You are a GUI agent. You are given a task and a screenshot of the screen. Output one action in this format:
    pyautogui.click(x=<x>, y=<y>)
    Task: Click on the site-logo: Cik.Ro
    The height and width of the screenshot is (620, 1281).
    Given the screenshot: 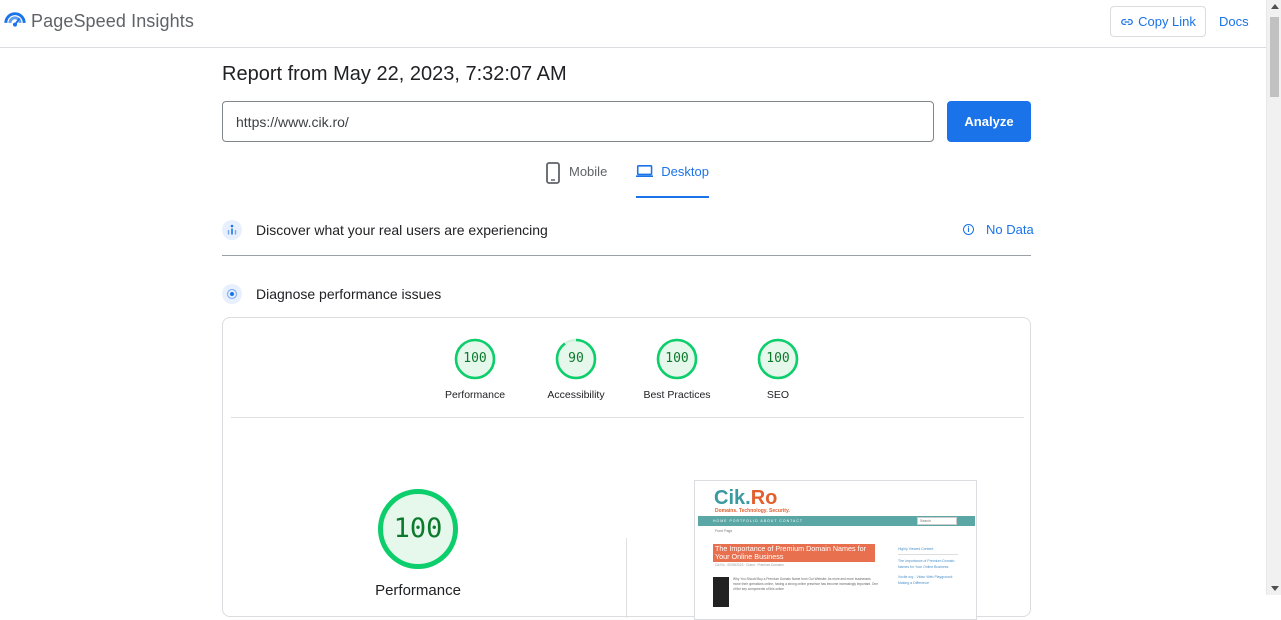 What is the action you would take?
    pyautogui.click(x=746, y=498)
    